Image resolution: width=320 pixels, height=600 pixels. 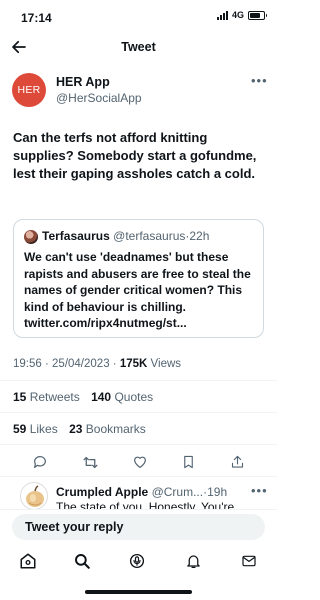 I want to click on likes-stat: 59 Likes, so click(x=35, y=429).